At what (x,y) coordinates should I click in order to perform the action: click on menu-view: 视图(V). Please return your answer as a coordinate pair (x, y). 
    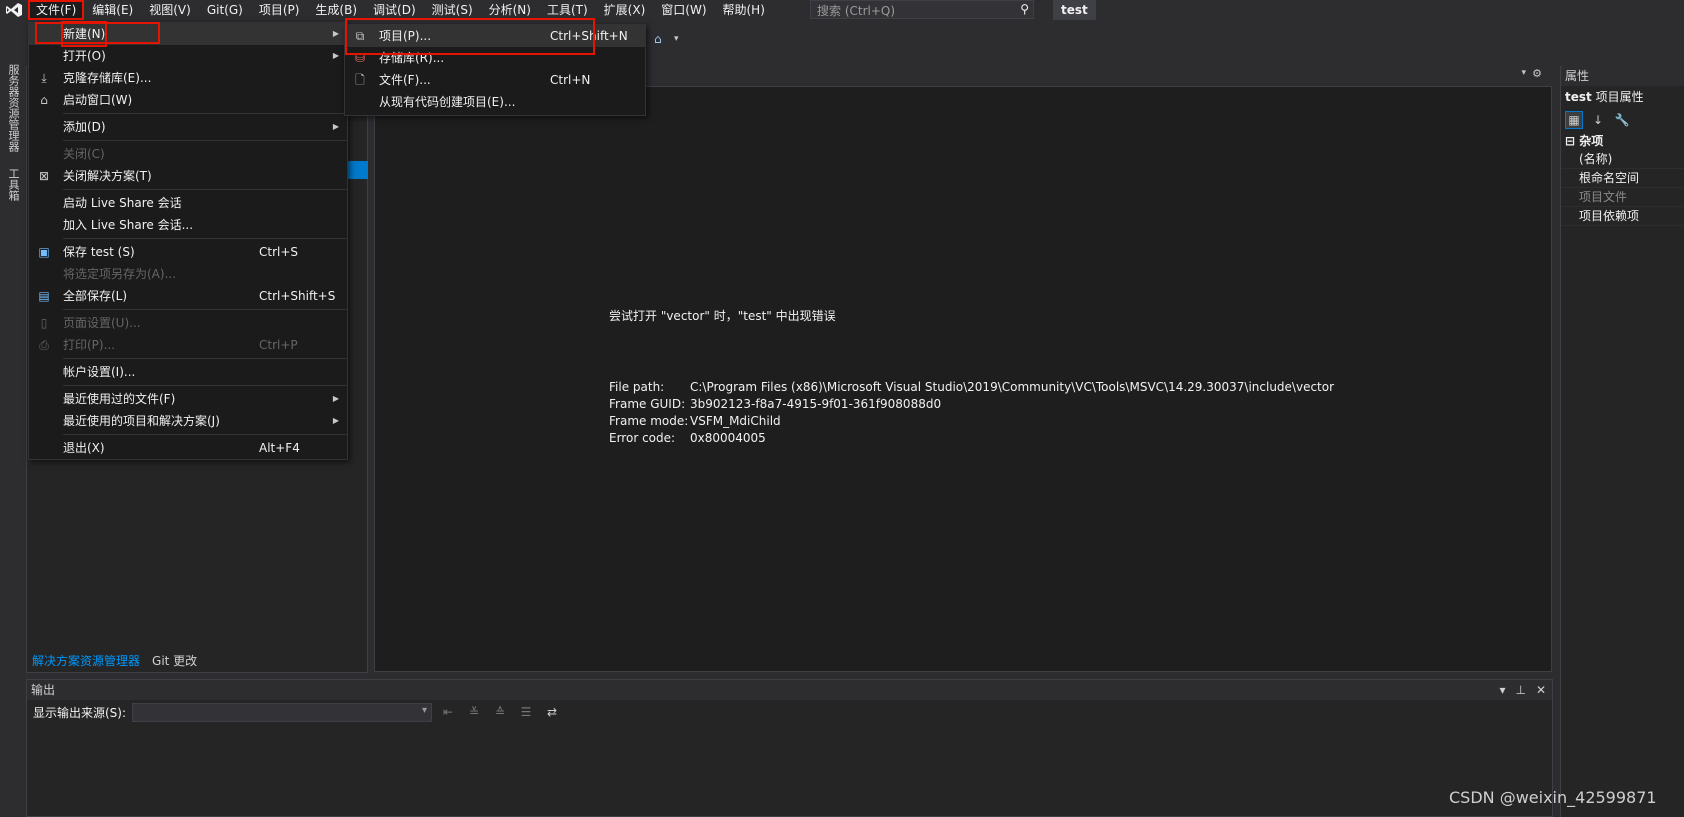
    Looking at the image, I should click on (170, 10).